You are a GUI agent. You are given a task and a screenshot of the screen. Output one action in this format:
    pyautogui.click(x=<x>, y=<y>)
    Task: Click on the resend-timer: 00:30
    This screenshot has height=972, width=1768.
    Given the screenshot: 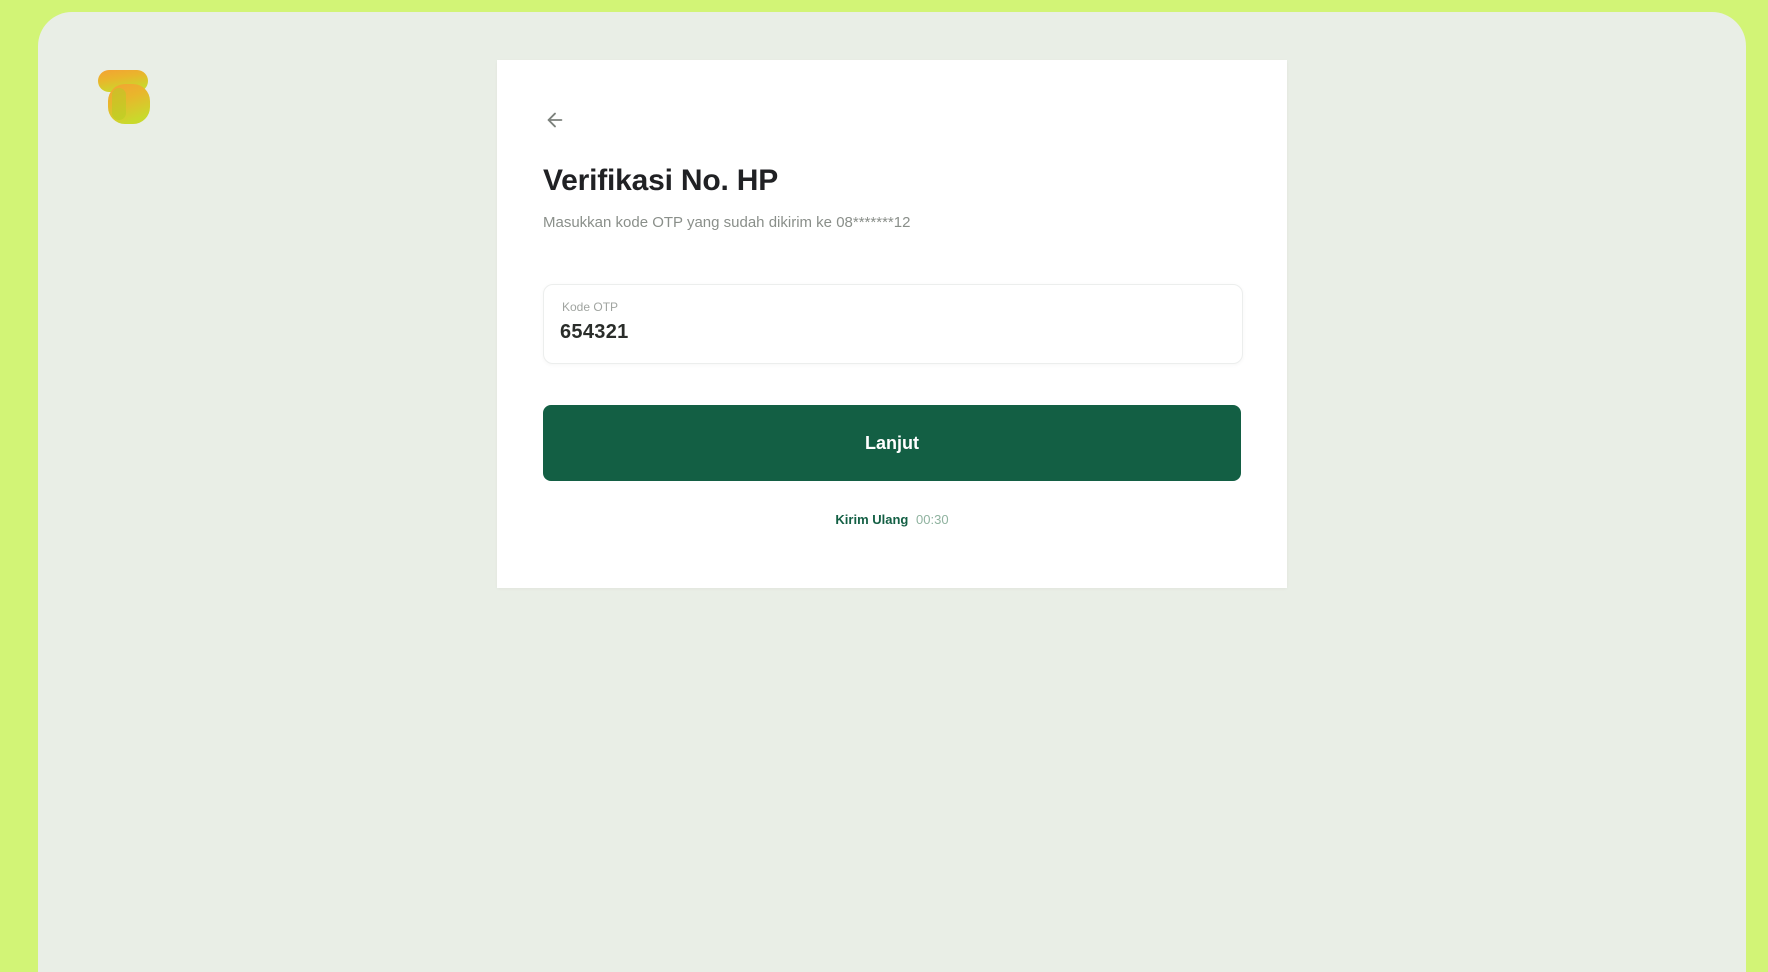 What is the action you would take?
    pyautogui.click(x=932, y=519)
    